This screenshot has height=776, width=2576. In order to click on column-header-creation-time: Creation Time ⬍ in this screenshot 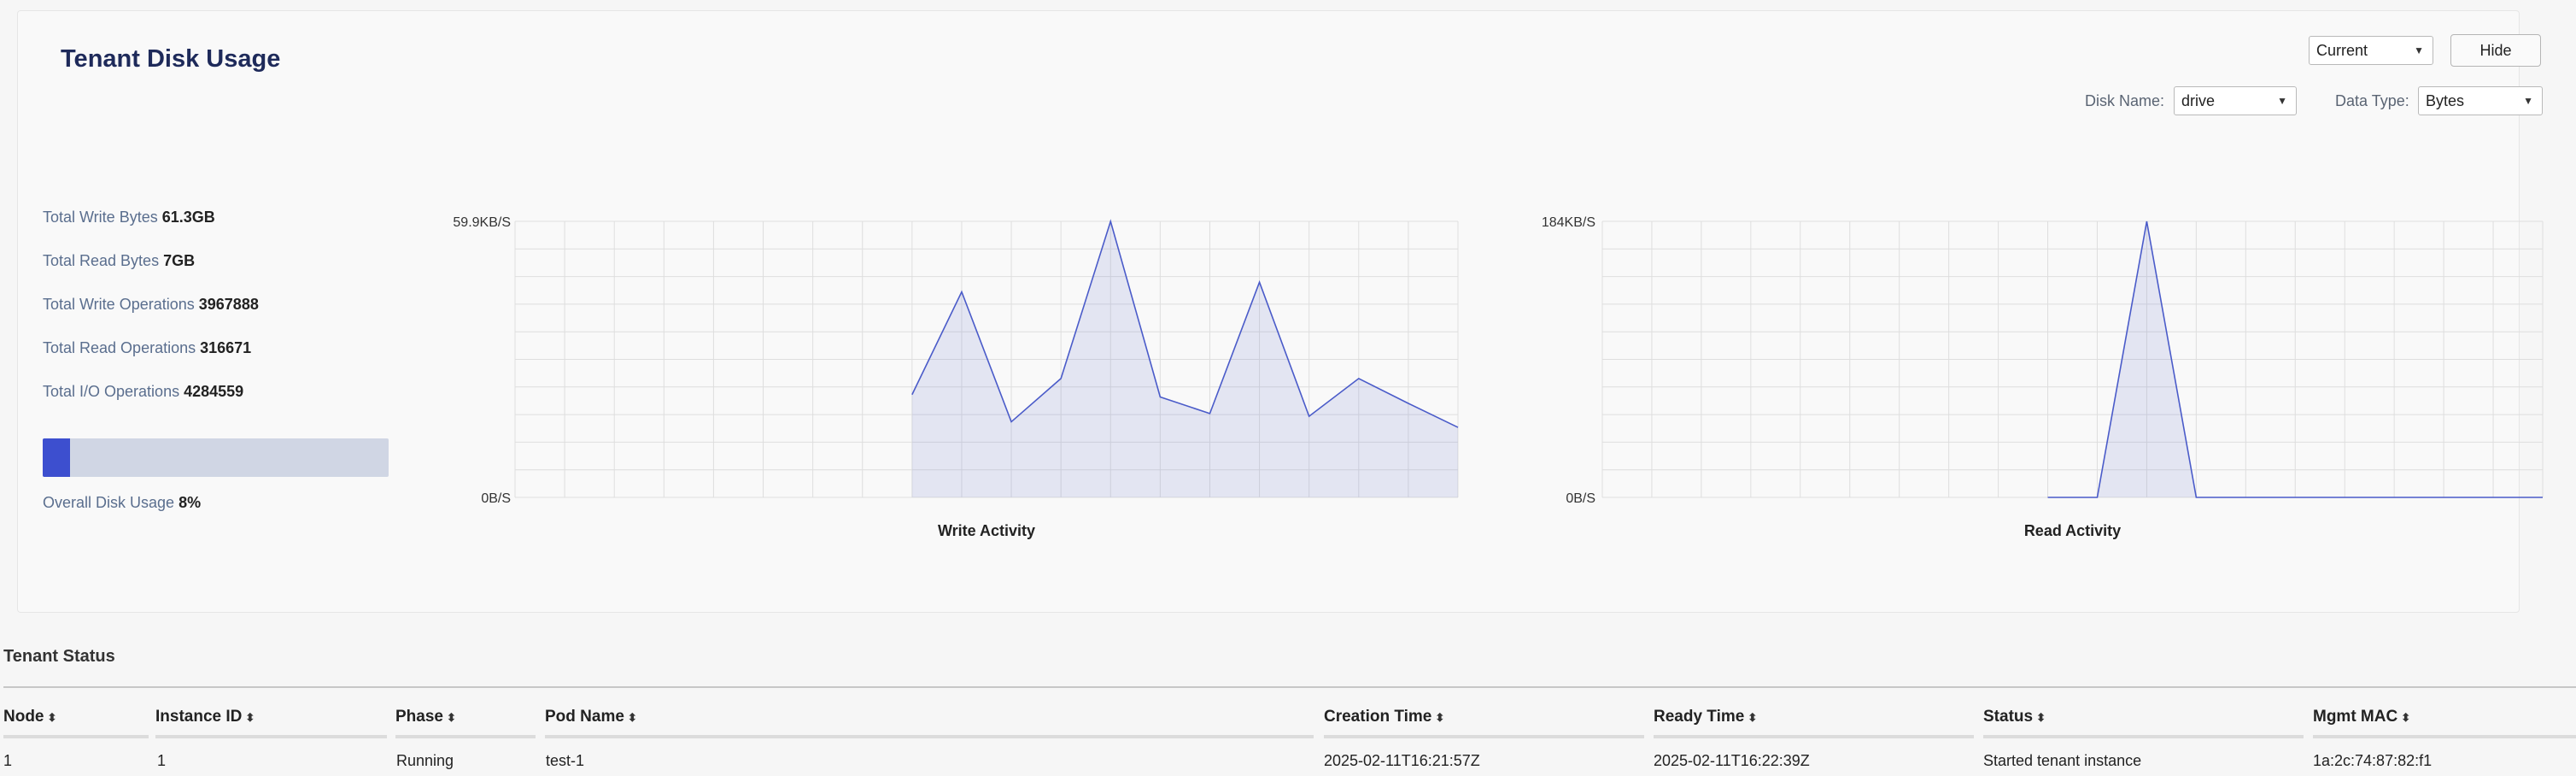, I will do `click(1484, 723)`.